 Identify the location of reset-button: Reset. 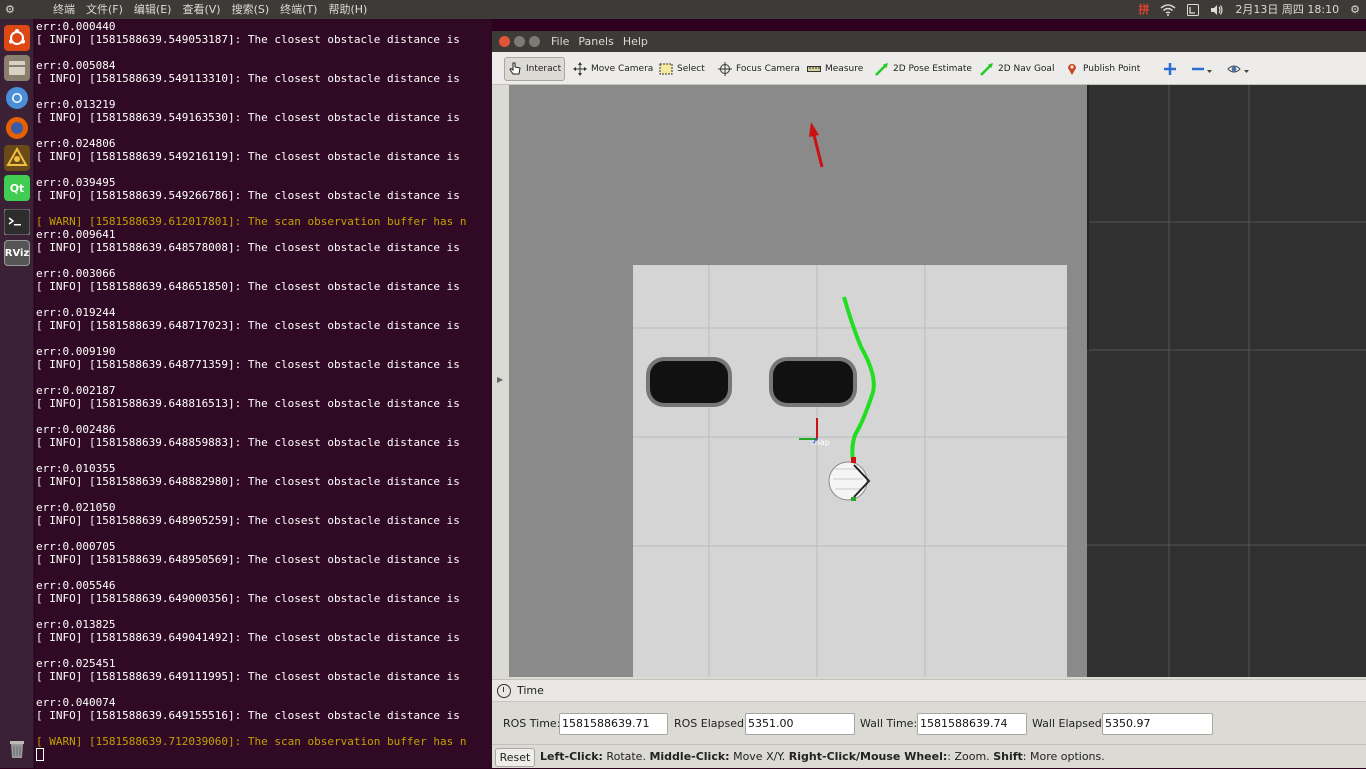
(515, 757).